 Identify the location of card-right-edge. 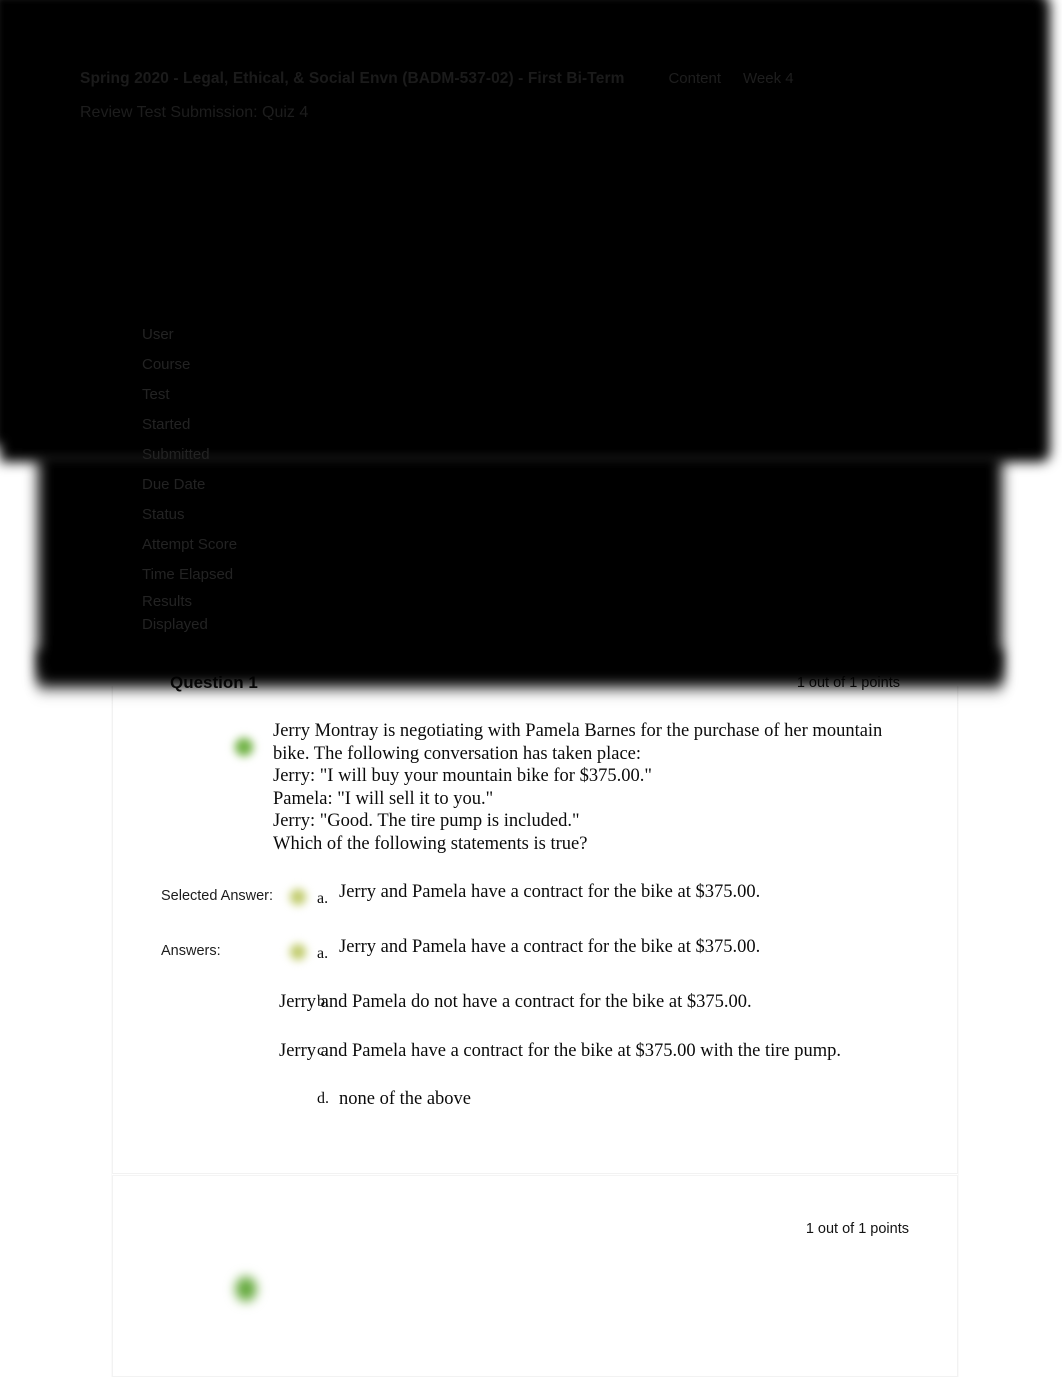
(958, 1031).